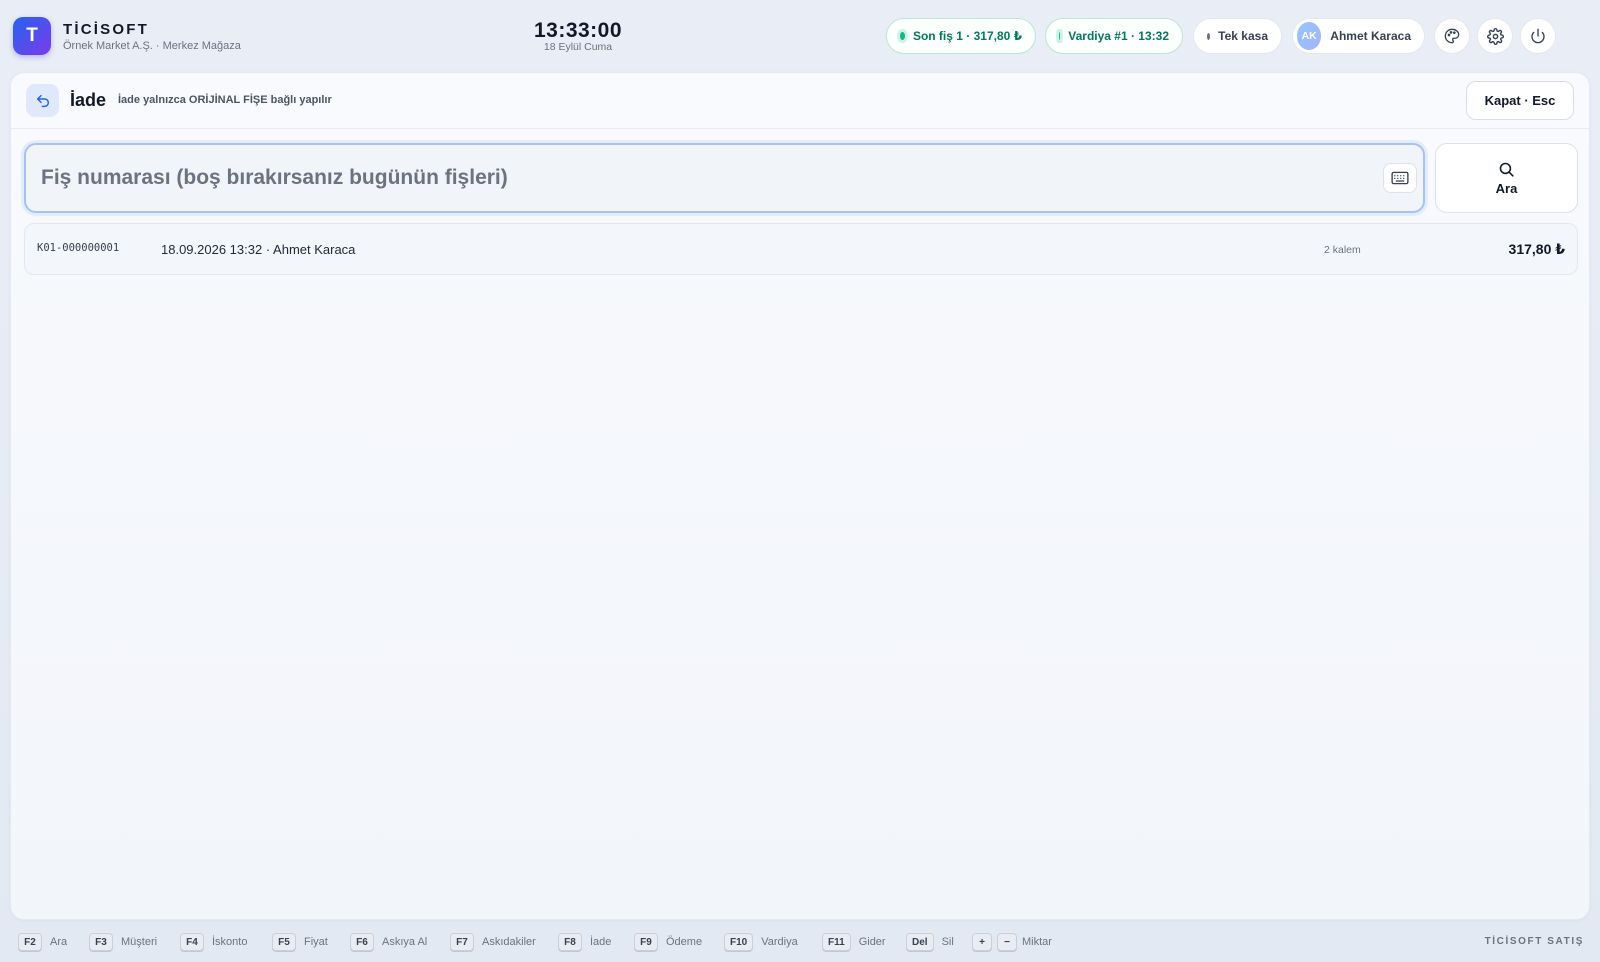 This screenshot has height=962, width=1600. I want to click on last-receipt-badge: Son fiş 1 · 317,80 ₺, so click(961, 36).